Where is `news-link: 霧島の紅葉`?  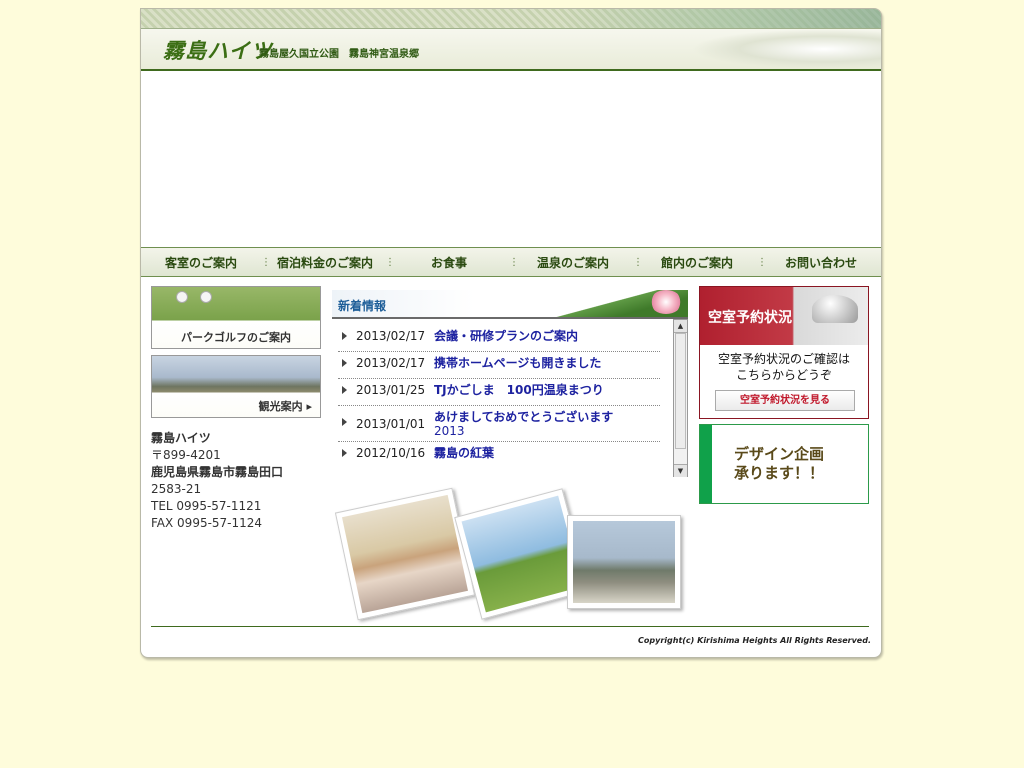
news-link: 霧島の紅葉 is located at coordinates (547, 453).